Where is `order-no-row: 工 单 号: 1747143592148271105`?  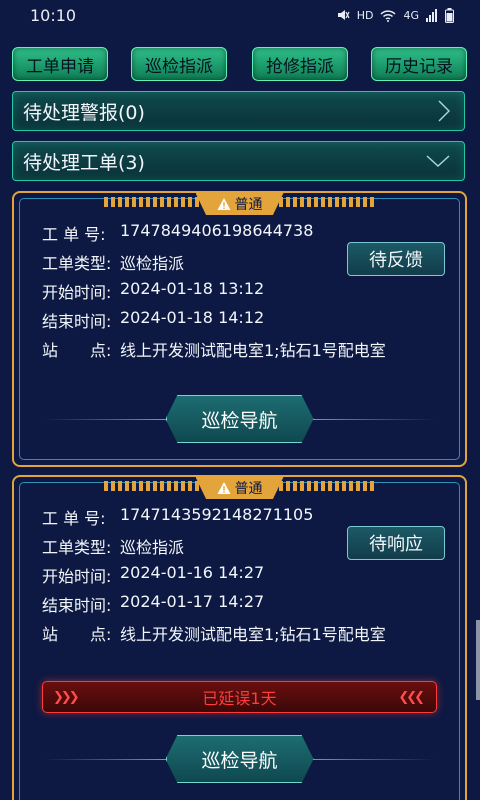
order-no-row: 工 单 号: 1747143592148271105 is located at coordinates (177, 517).